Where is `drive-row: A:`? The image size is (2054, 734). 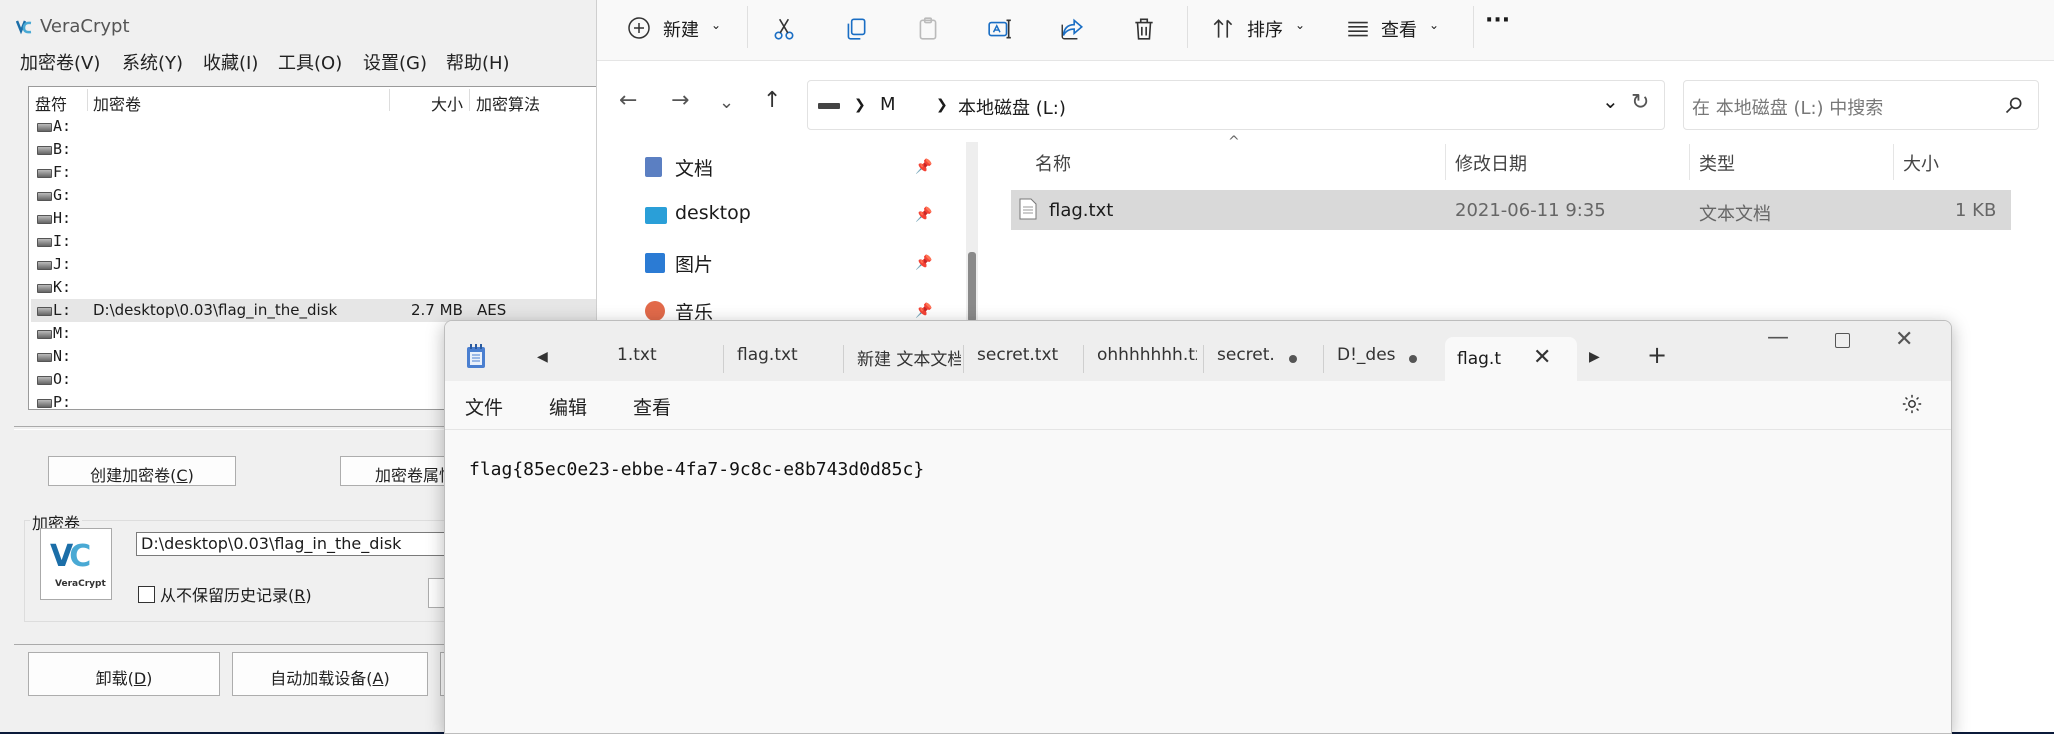
drive-row: A: is located at coordinates (314, 126).